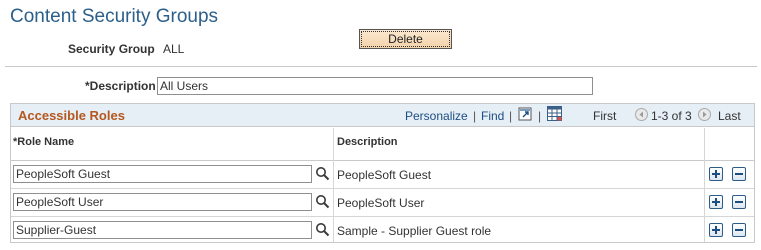 The image size is (761, 250). I want to click on page-title: Content Security Groups, so click(114, 16).